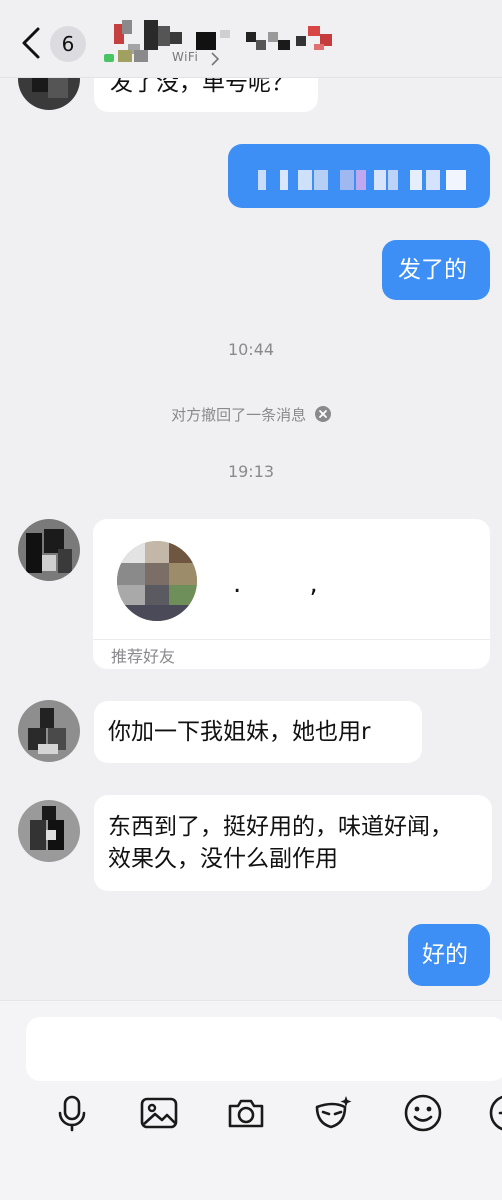 The width and height of the screenshot is (502, 1200). I want to click on message-text-line: 东西到了，挺好用的，味道好闻，, so click(280, 827).